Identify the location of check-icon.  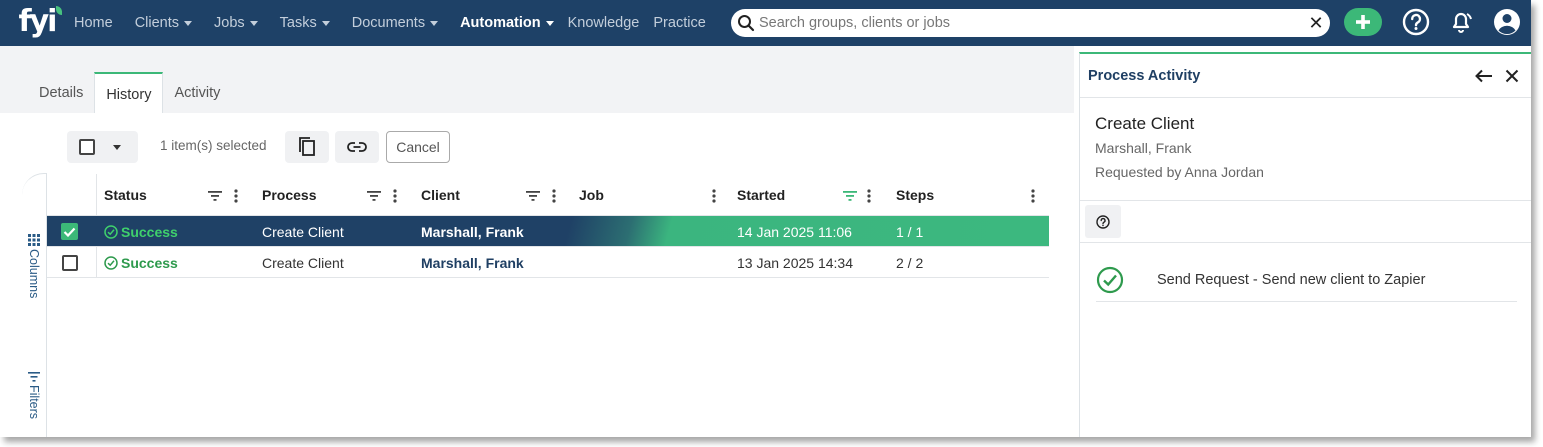
(69, 232).